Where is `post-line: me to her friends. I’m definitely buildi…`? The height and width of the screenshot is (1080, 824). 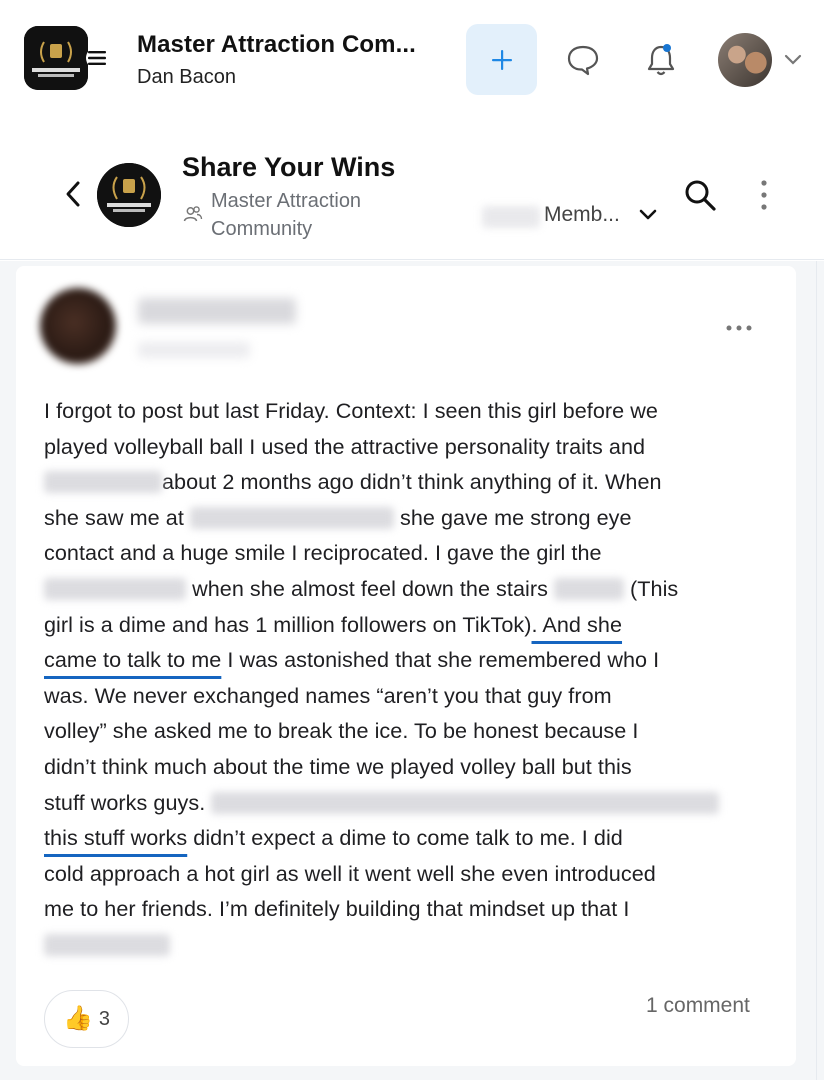
post-line: me to her friends. I’m definitely buildi… is located at coordinates (337, 909).